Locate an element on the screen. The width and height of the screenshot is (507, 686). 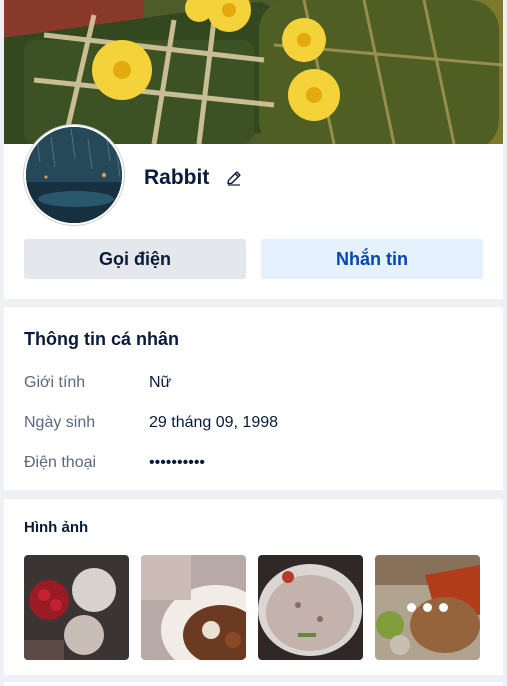
personal-info-title: Thông tin cá nhân is located at coordinates (101, 339).